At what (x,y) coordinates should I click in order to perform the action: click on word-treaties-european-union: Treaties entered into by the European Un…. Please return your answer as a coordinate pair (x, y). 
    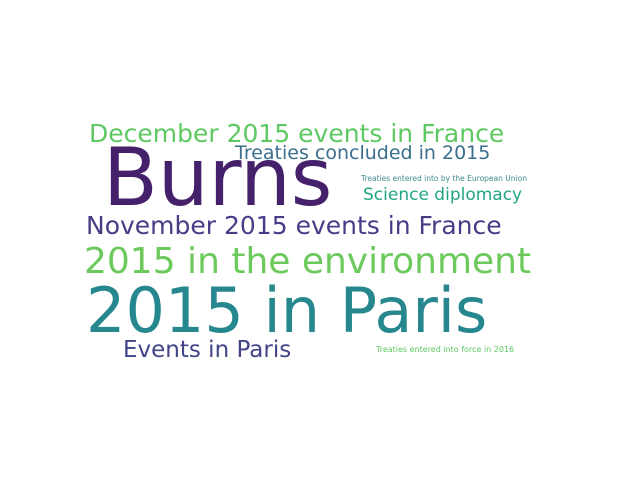
    Looking at the image, I should click on (444, 178).